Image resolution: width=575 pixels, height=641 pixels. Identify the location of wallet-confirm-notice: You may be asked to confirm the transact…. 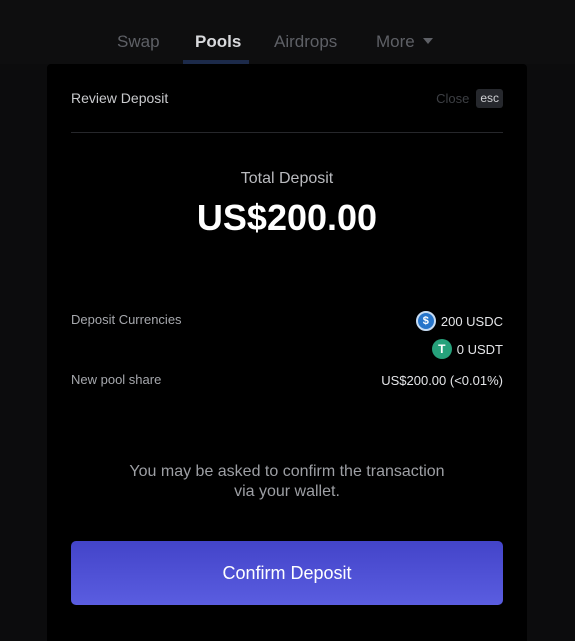
(287, 482).